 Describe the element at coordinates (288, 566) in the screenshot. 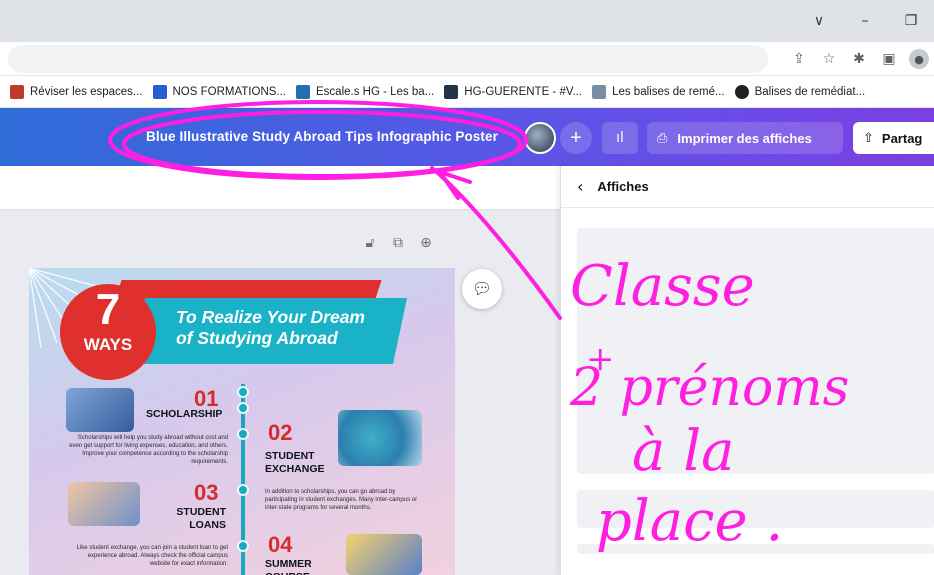

I see `step-title: SUMMER COURSE` at that location.